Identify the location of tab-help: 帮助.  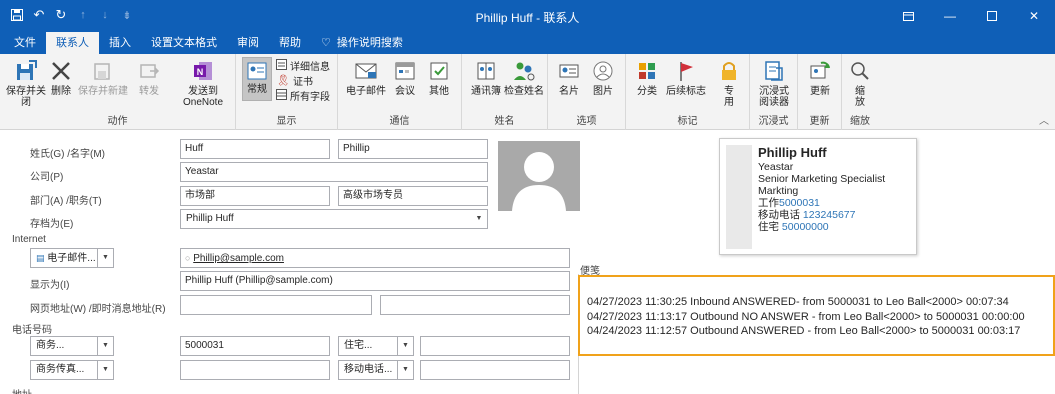
(290, 43).